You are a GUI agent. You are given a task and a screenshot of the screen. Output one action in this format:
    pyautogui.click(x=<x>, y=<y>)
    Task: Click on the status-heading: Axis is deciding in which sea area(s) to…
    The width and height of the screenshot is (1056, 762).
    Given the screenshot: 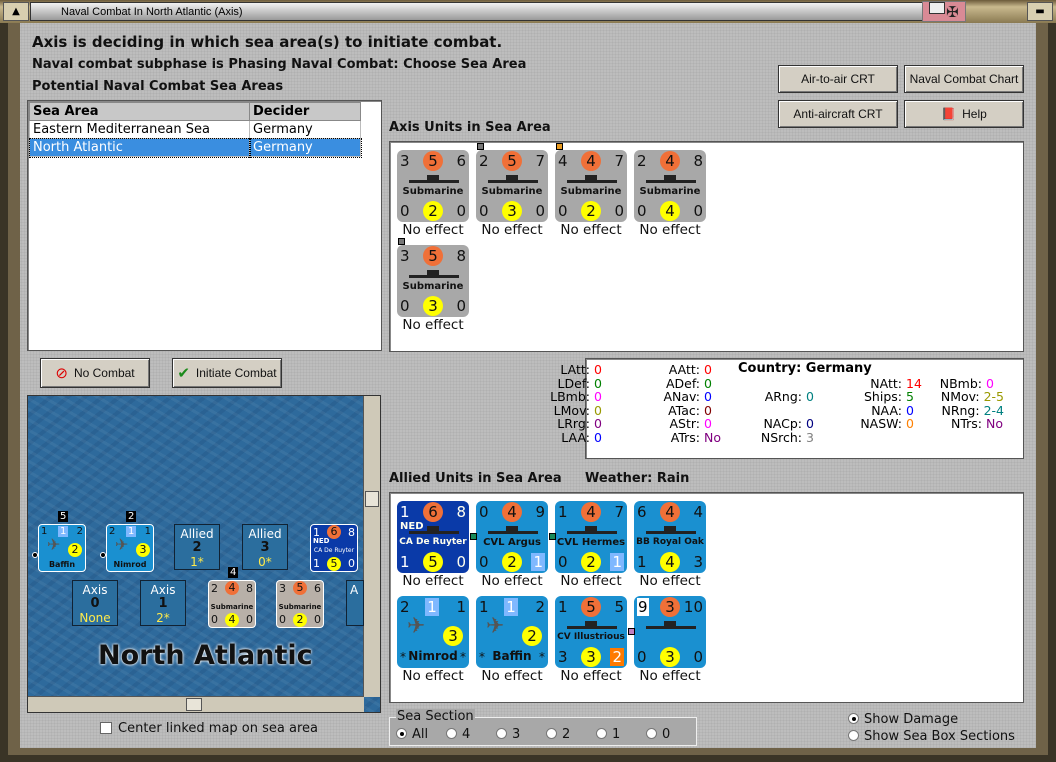 What is the action you would take?
    pyautogui.click(x=267, y=42)
    